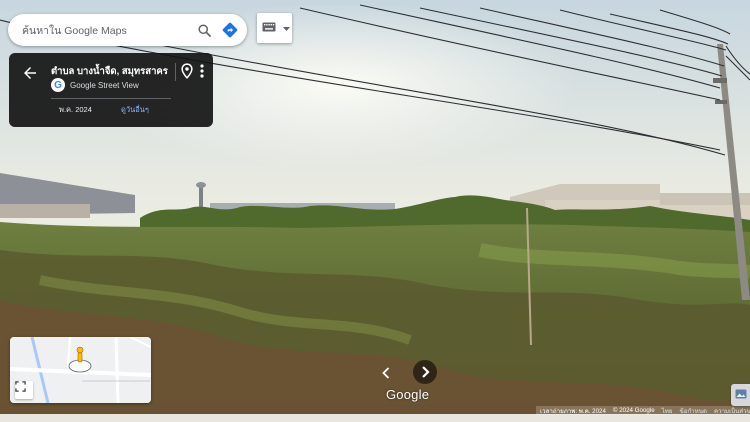 The width and height of the screenshot is (750, 422). Describe the element at coordinates (386, 373) in the screenshot. I see `chevron-left-icon` at that location.